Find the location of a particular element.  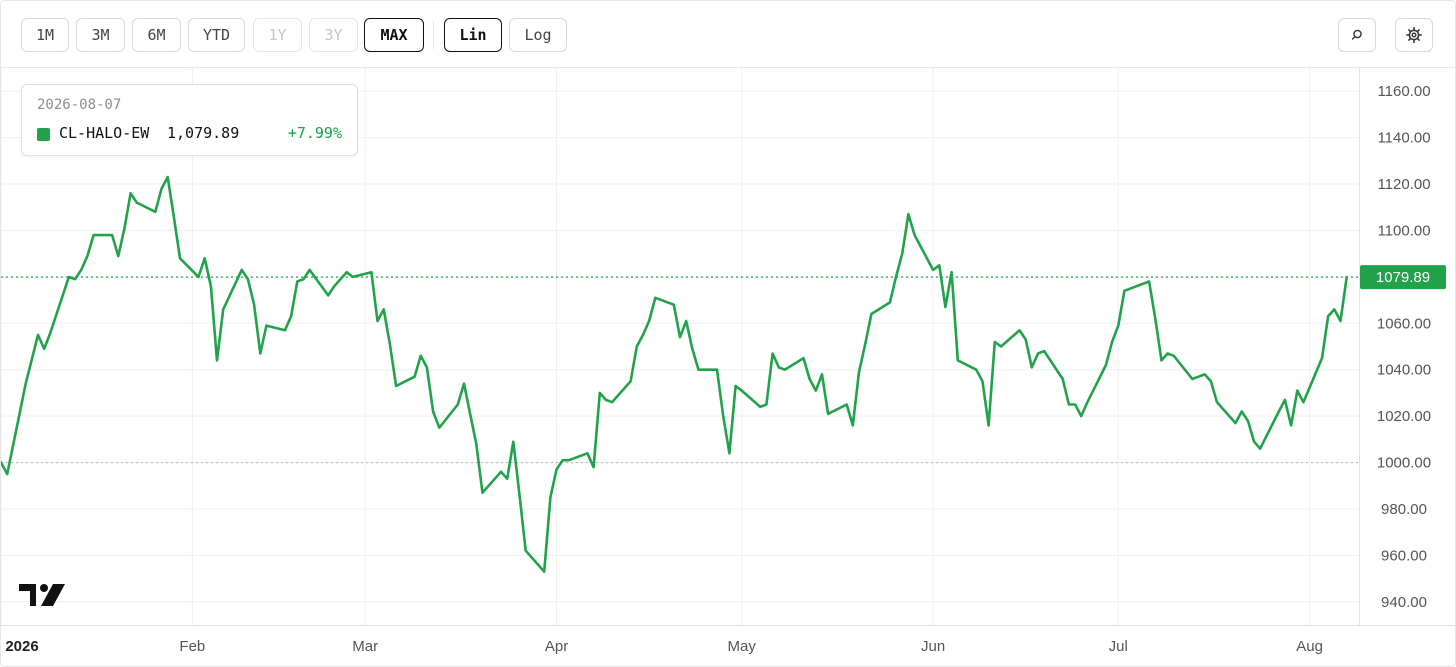

price-axis-label: 980.00 is located at coordinates (1404, 509).